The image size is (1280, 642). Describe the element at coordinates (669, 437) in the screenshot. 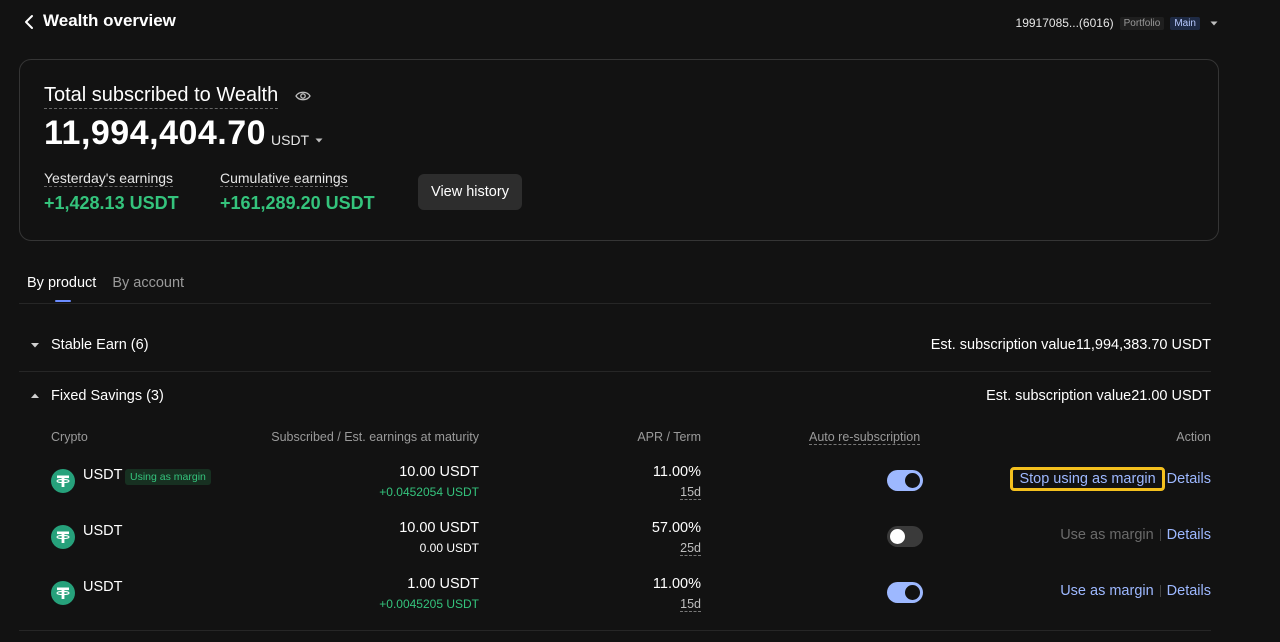

I see `column-header-apr-term: APR / Term` at that location.